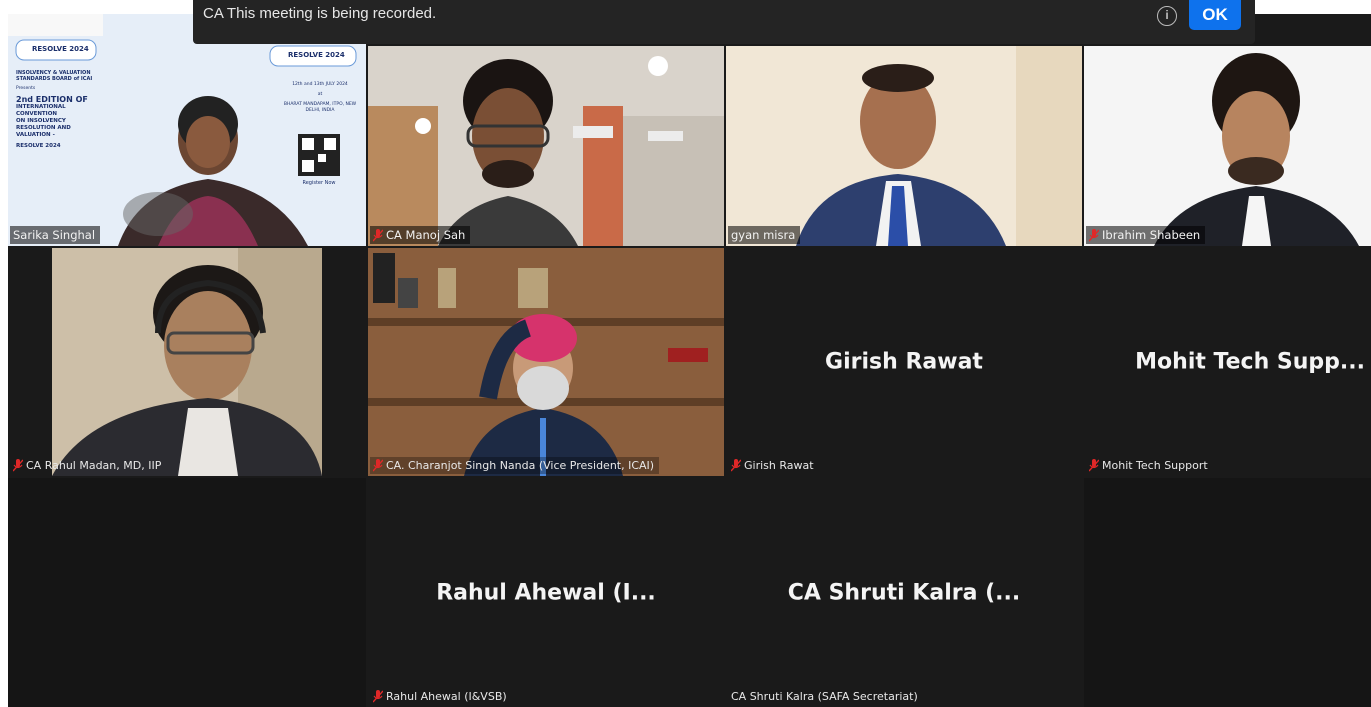 This screenshot has height=707, width=1371. I want to click on name-tag: Mohit Tech Support, so click(1149, 465).